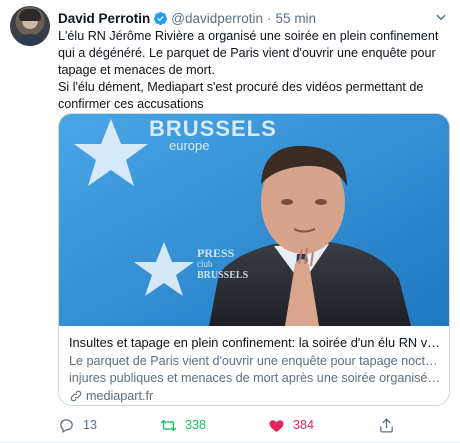  I want to click on card-domain: mediapart.fr, so click(111, 396).